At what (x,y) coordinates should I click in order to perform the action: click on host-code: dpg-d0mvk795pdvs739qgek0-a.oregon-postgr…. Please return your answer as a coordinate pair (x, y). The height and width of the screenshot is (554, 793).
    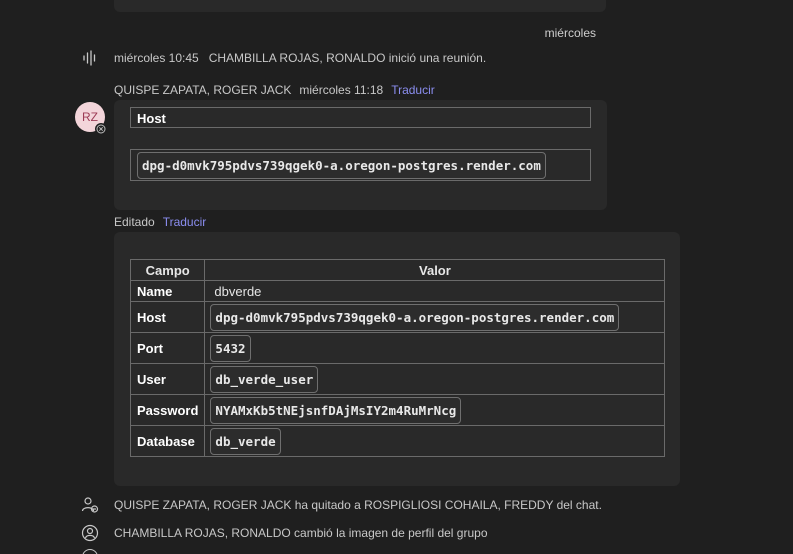
    Looking at the image, I should click on (341, 165).